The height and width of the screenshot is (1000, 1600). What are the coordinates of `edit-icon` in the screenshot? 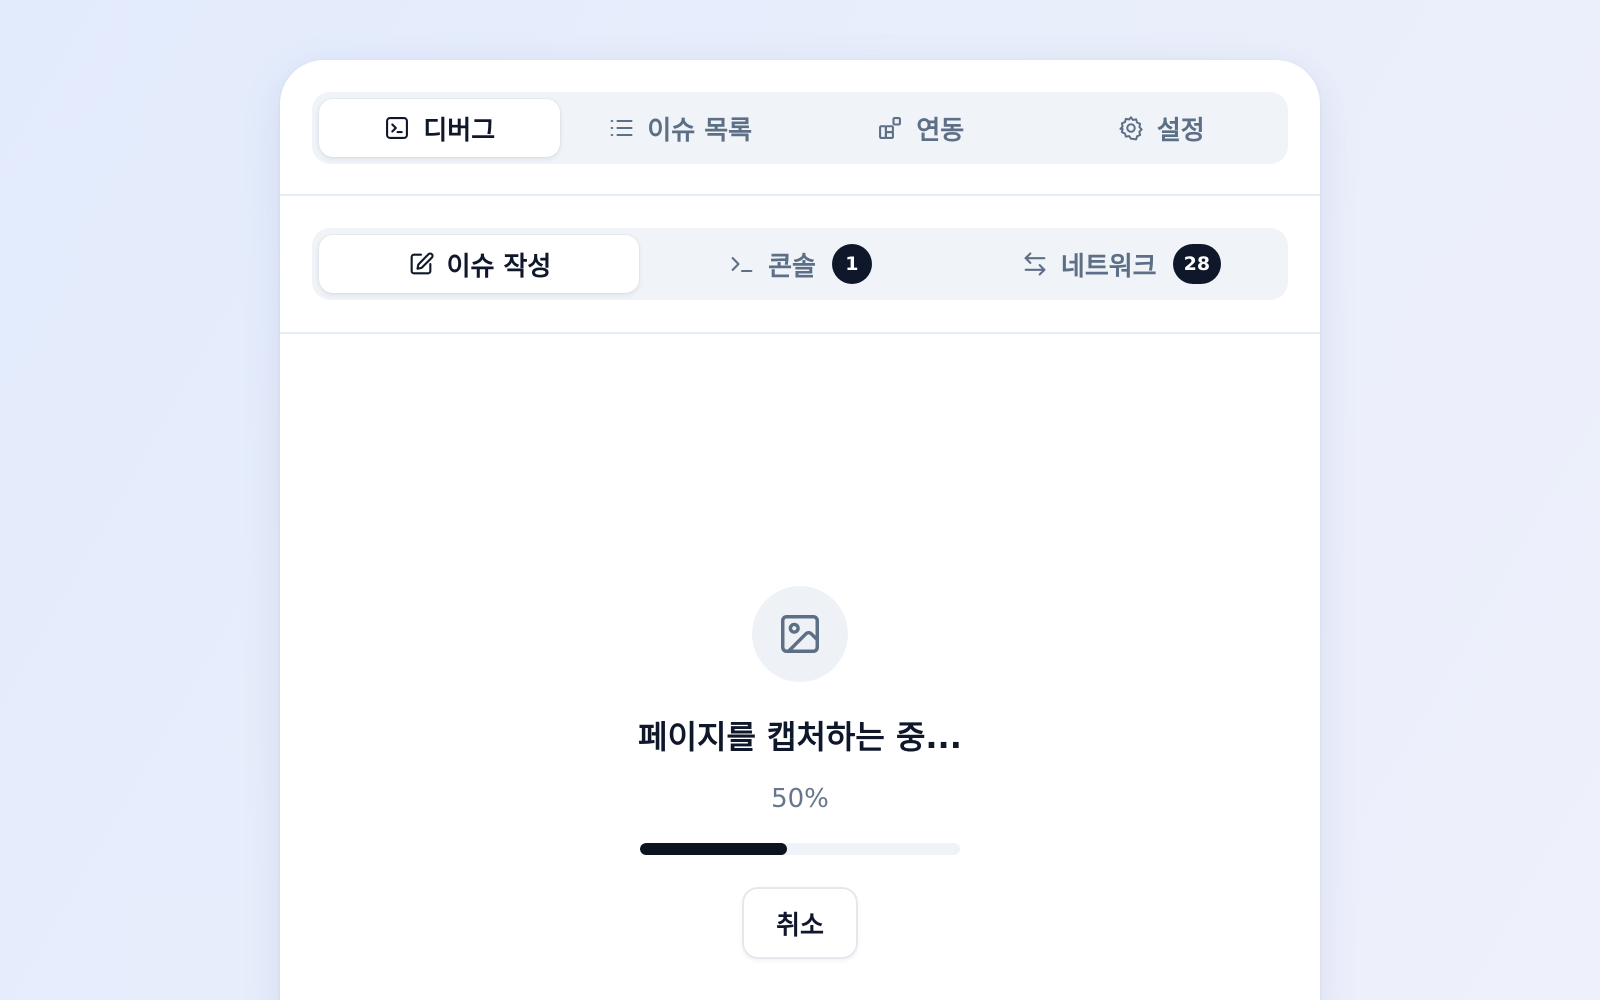 It's located at (421, 264).